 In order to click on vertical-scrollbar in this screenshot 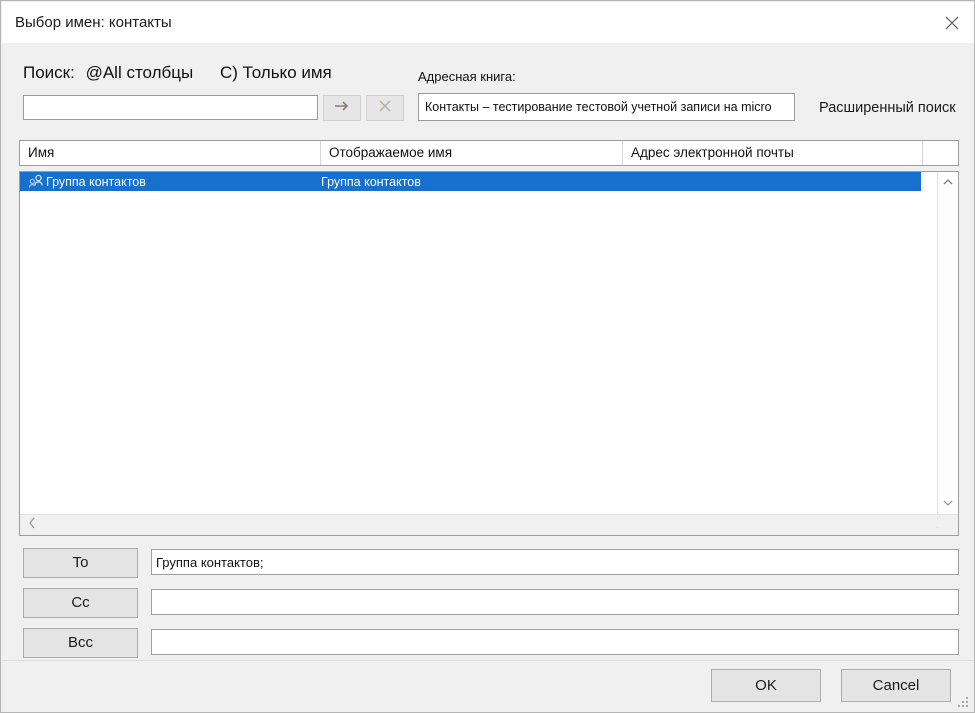, I will do `click(947, 343)`.